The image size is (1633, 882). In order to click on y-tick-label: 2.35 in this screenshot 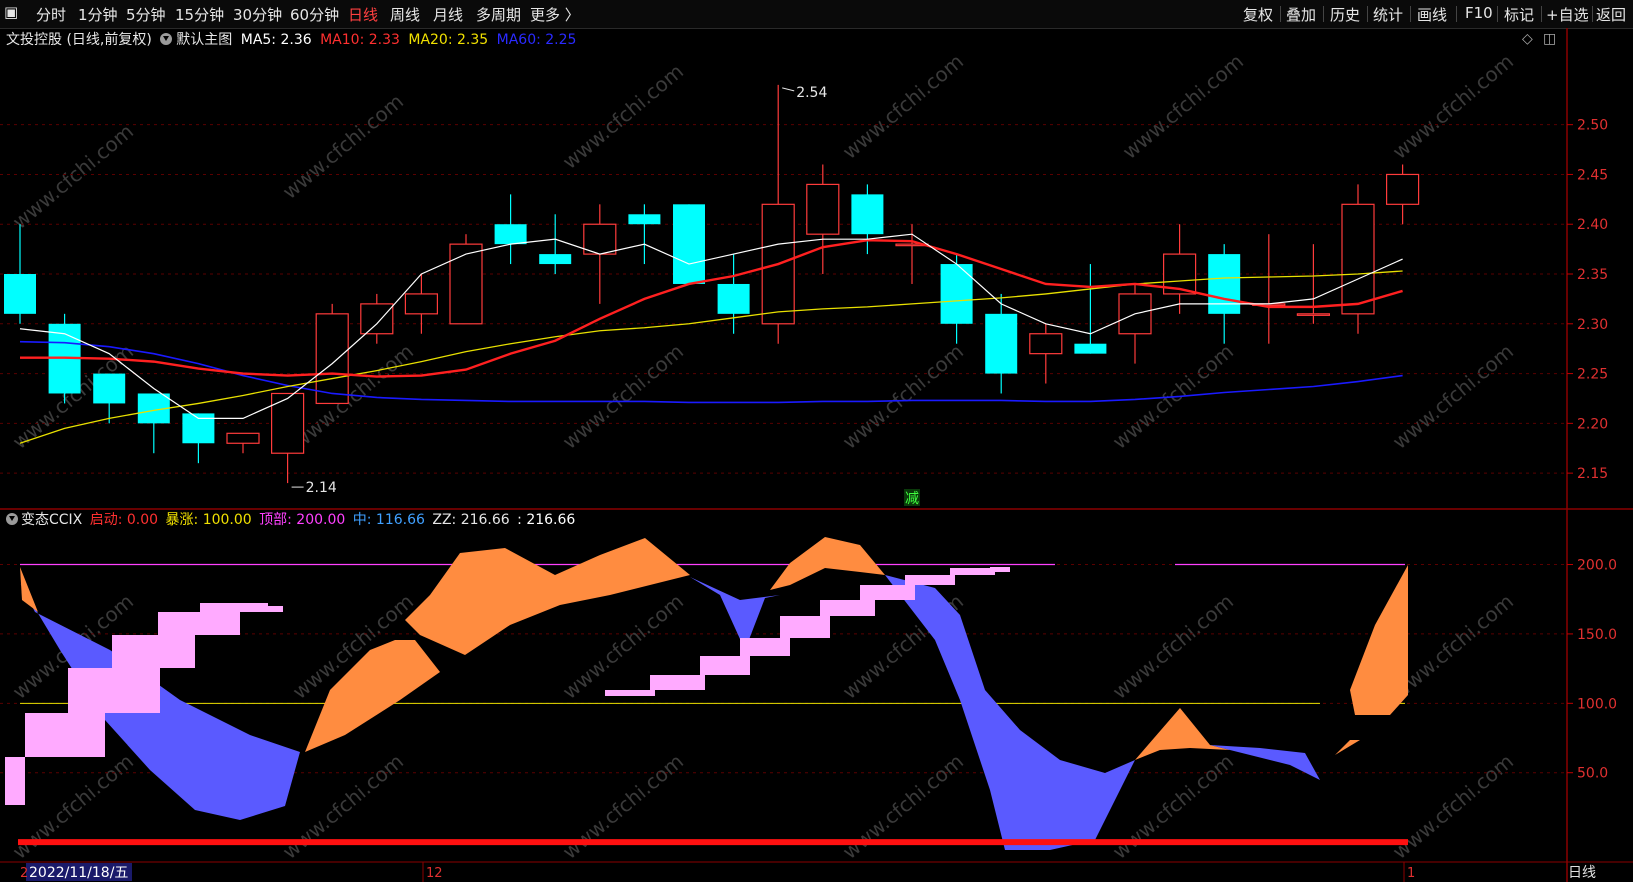, I will do `click(1592, 275)`.